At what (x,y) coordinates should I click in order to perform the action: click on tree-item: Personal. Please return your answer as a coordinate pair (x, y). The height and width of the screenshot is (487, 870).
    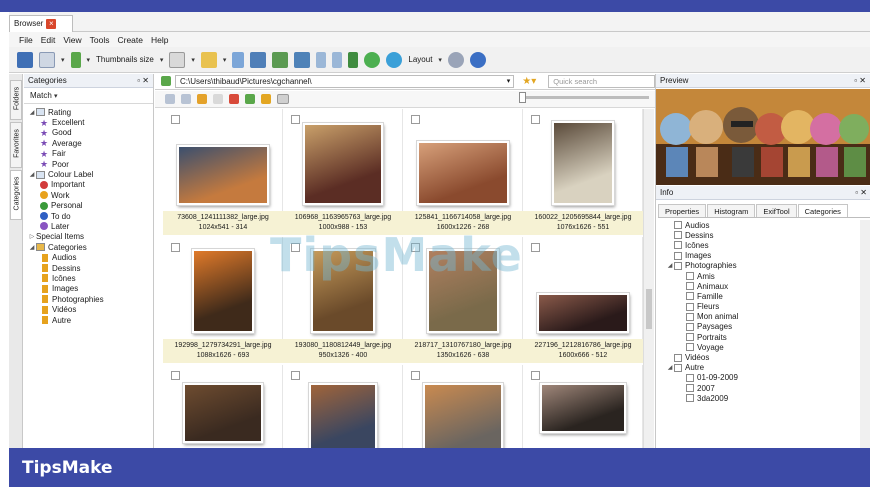
    Looking at the image, I should click on (88, 206).